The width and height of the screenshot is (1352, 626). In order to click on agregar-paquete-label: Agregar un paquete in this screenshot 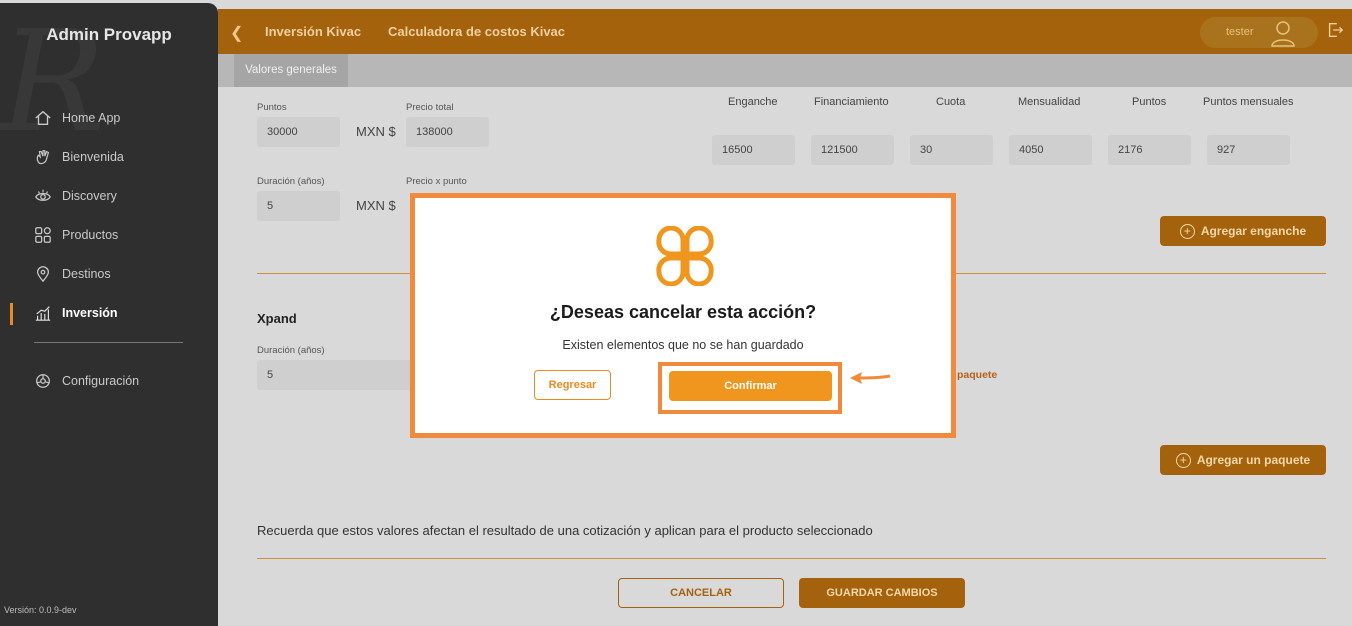, I will do `click(1253, 460)`.